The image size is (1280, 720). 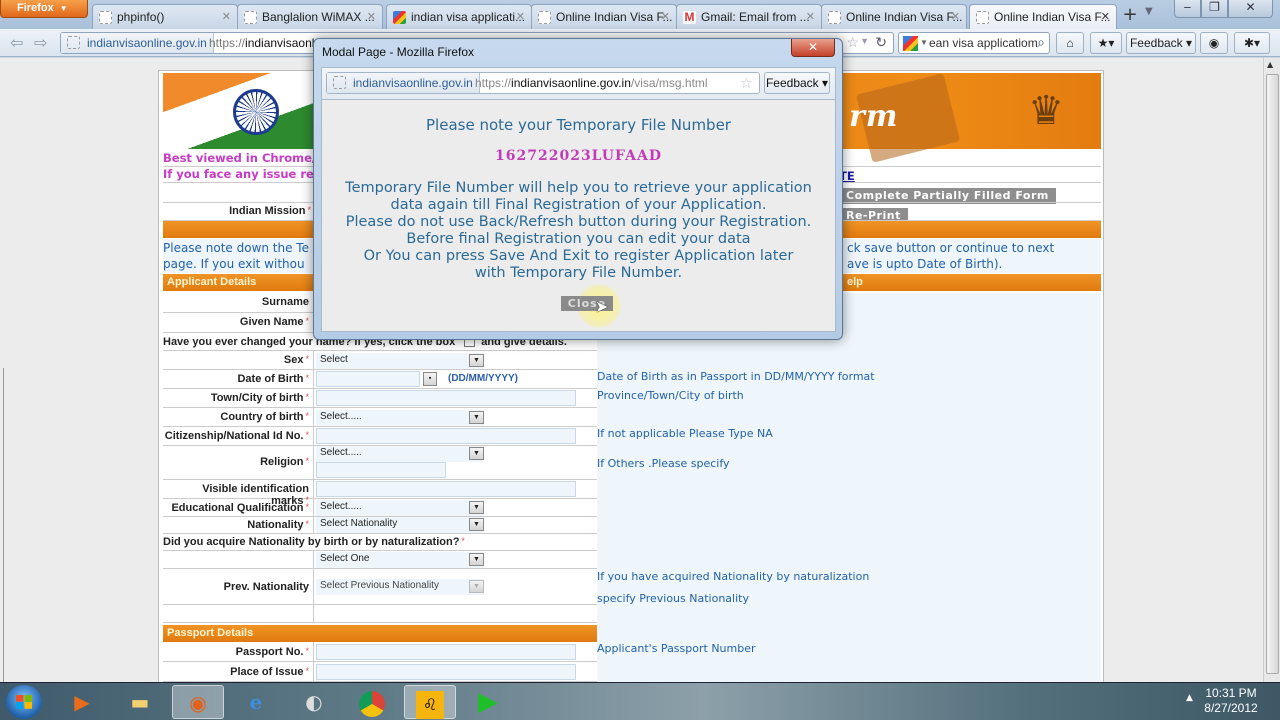 What do you see at coordinates (971, 204) in the screenshot?
I see `form-nav-buttons: Complete Partially Filled FormRe-Print` at bounding box center [971, 204].